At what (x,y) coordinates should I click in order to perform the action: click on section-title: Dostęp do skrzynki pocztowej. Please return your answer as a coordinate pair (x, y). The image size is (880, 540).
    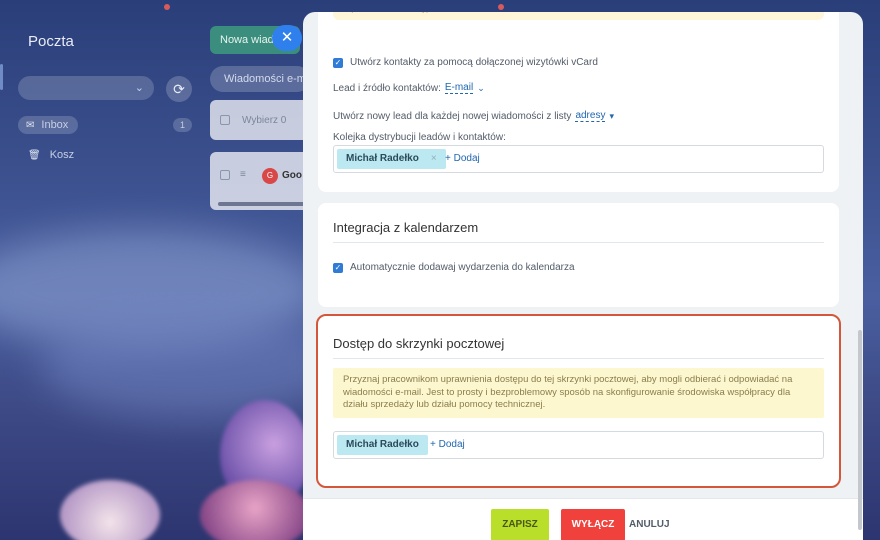
    Looking at the image, I should click on (419, 343).